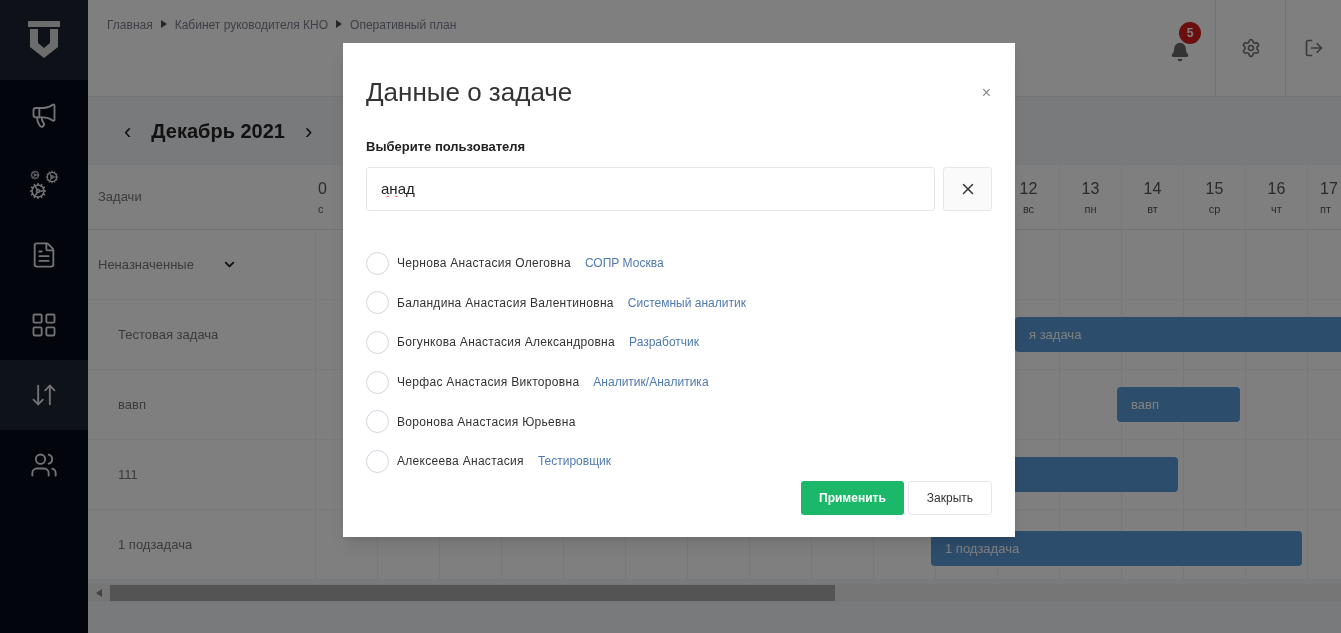 The width and height of the screenshot is (1341, 633). I want to click on column-header: Задачи, so click(120, 197).